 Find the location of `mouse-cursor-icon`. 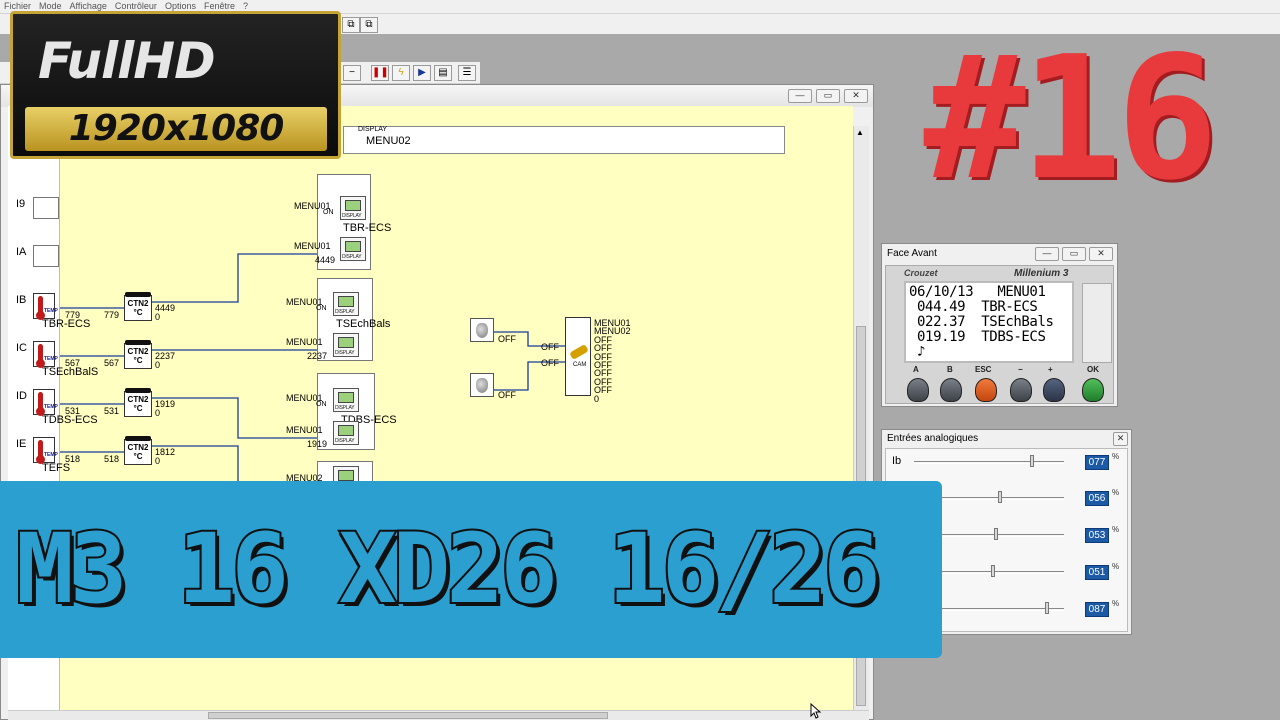

mouse-cursor-icon is located at coordinates (816, 711).